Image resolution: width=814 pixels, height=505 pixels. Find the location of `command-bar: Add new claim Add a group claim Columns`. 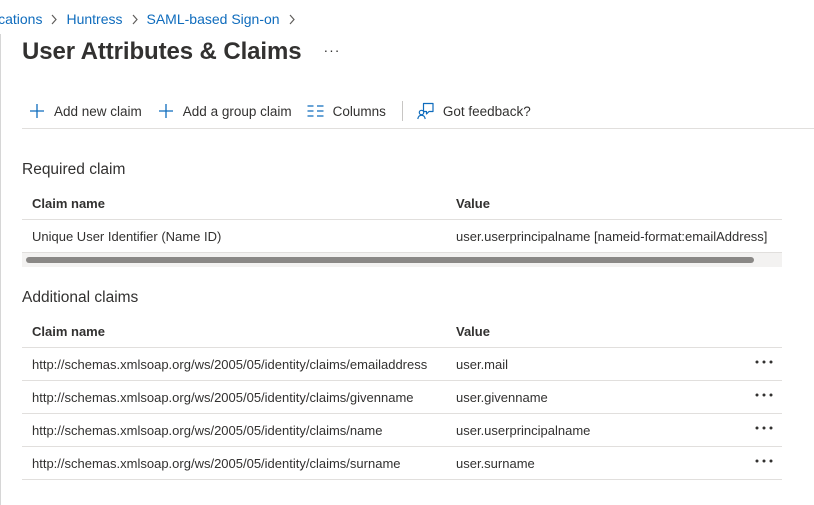

command-bar: Add new claim Add a group claim Columns is located at coordinates (279, 111).